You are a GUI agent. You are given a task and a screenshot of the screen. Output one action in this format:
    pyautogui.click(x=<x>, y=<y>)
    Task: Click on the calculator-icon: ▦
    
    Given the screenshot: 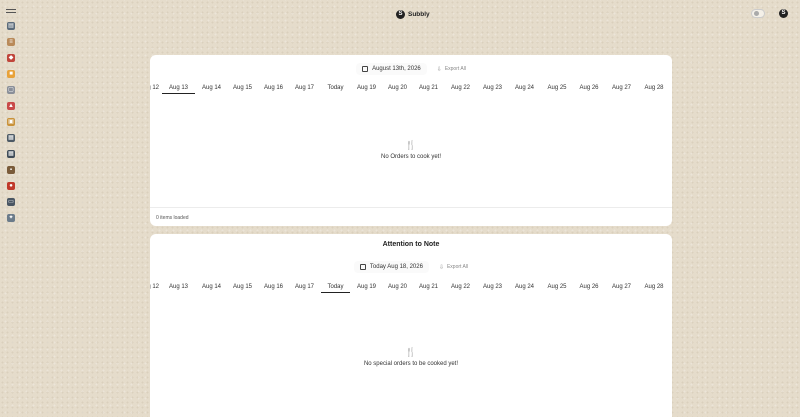 What is the action you would take?
    pyautogui.click(x=11, y=138)
    